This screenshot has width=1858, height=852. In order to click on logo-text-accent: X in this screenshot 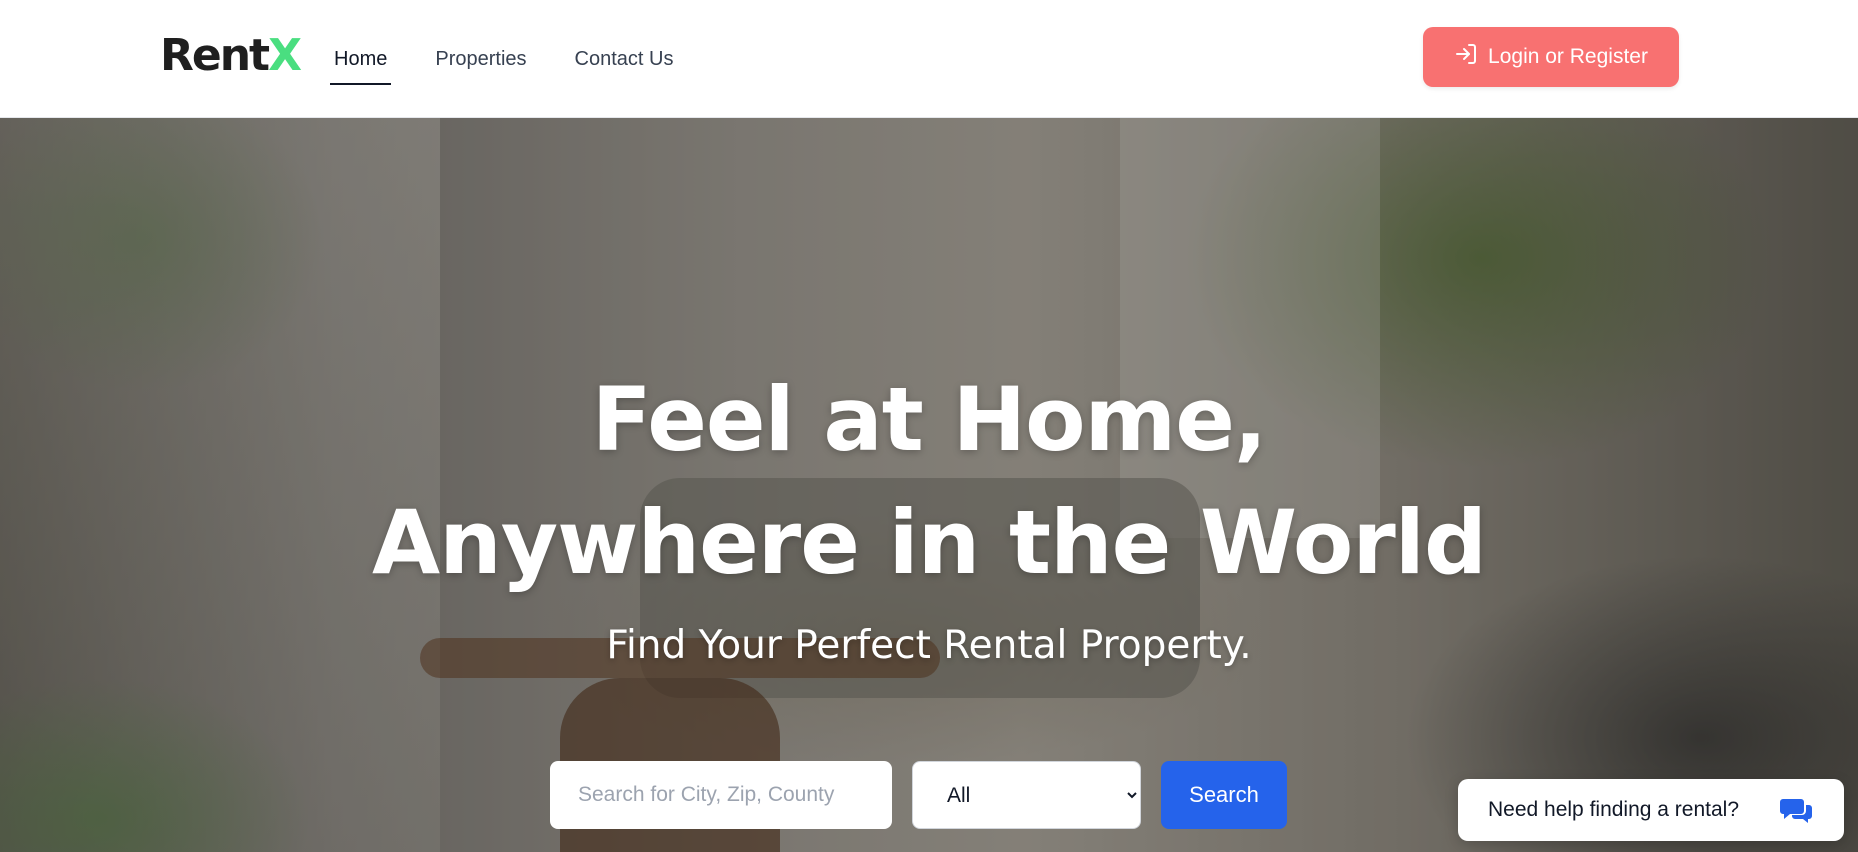, I will do `click(285, 55)`.